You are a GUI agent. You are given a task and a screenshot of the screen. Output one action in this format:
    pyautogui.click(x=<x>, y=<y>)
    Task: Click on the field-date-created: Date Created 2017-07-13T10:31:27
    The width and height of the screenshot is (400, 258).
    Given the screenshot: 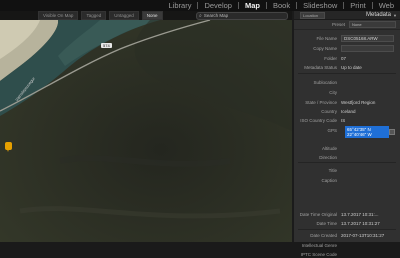 What is the action you would take?
    pyautogui.click(x=346, y=235)
    